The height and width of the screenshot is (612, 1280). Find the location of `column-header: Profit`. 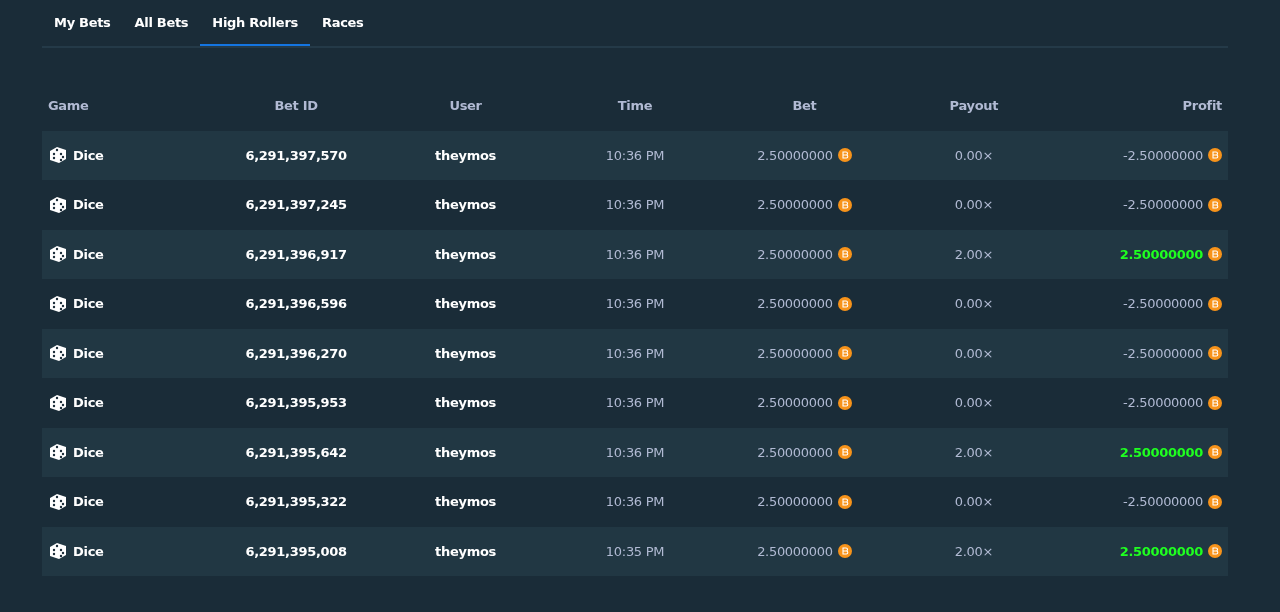

column-header: Profit is located at coordinates (1202, 106).